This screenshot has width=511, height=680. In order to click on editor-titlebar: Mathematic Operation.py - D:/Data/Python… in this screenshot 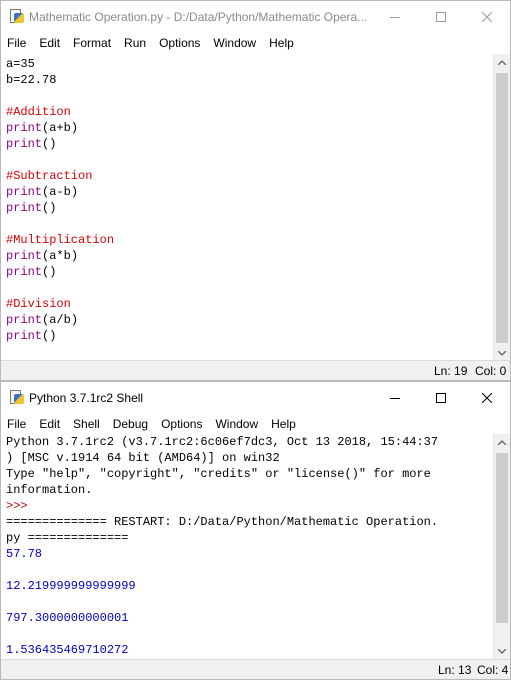, I will do `click(255, 17)`.